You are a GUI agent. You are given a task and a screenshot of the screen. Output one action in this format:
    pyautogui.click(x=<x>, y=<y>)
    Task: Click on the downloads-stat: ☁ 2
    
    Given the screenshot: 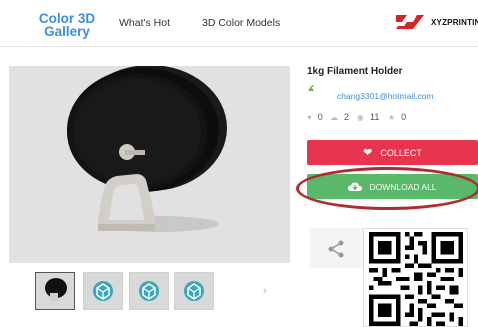 What is the action you would take?
    pyautogui.click(x=339, y=117)
    